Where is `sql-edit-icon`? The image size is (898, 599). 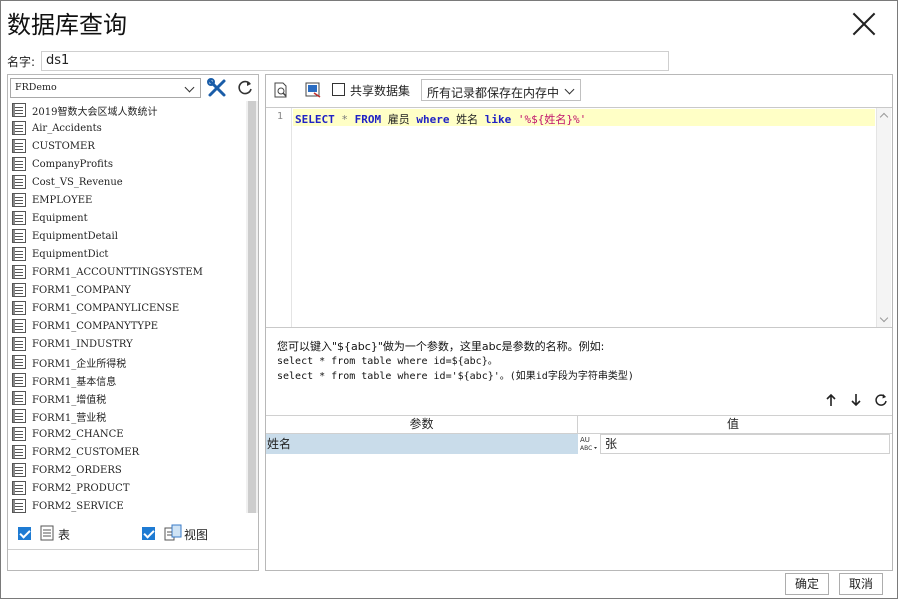 sql-edit-icon is located at coordinates (313, 90).